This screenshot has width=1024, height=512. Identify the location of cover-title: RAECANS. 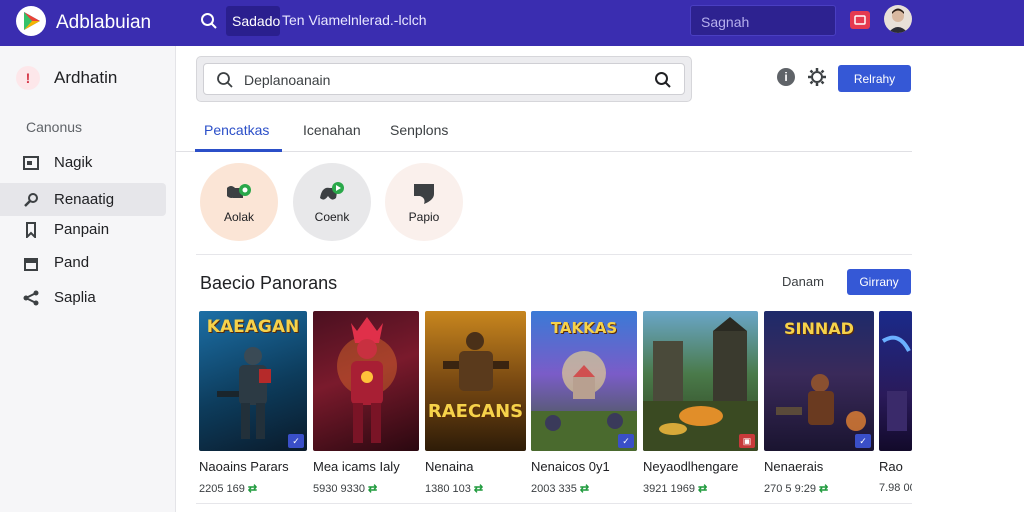
(475, 411).